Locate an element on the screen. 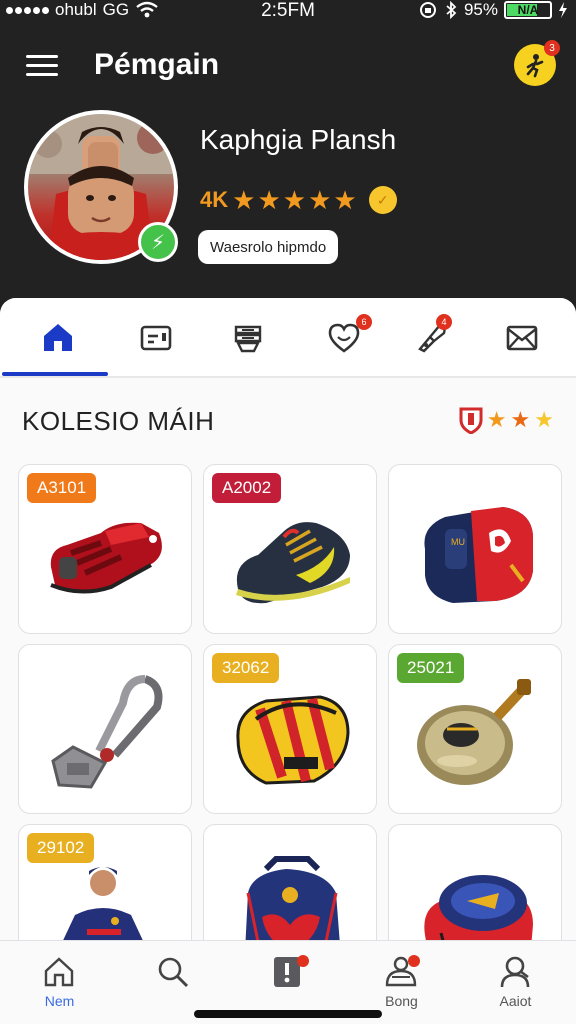 The width and height of the screenshot is (576, 1024). red-cleat-shoe-icon is located at coordinates (106, 558).